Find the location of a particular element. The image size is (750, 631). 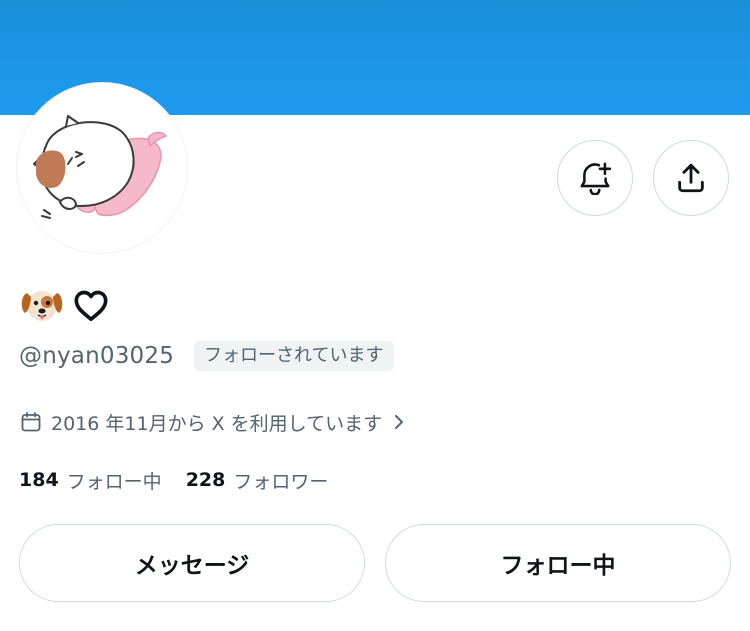

avatar-cat-illustration is located at coordinates (102, 168).